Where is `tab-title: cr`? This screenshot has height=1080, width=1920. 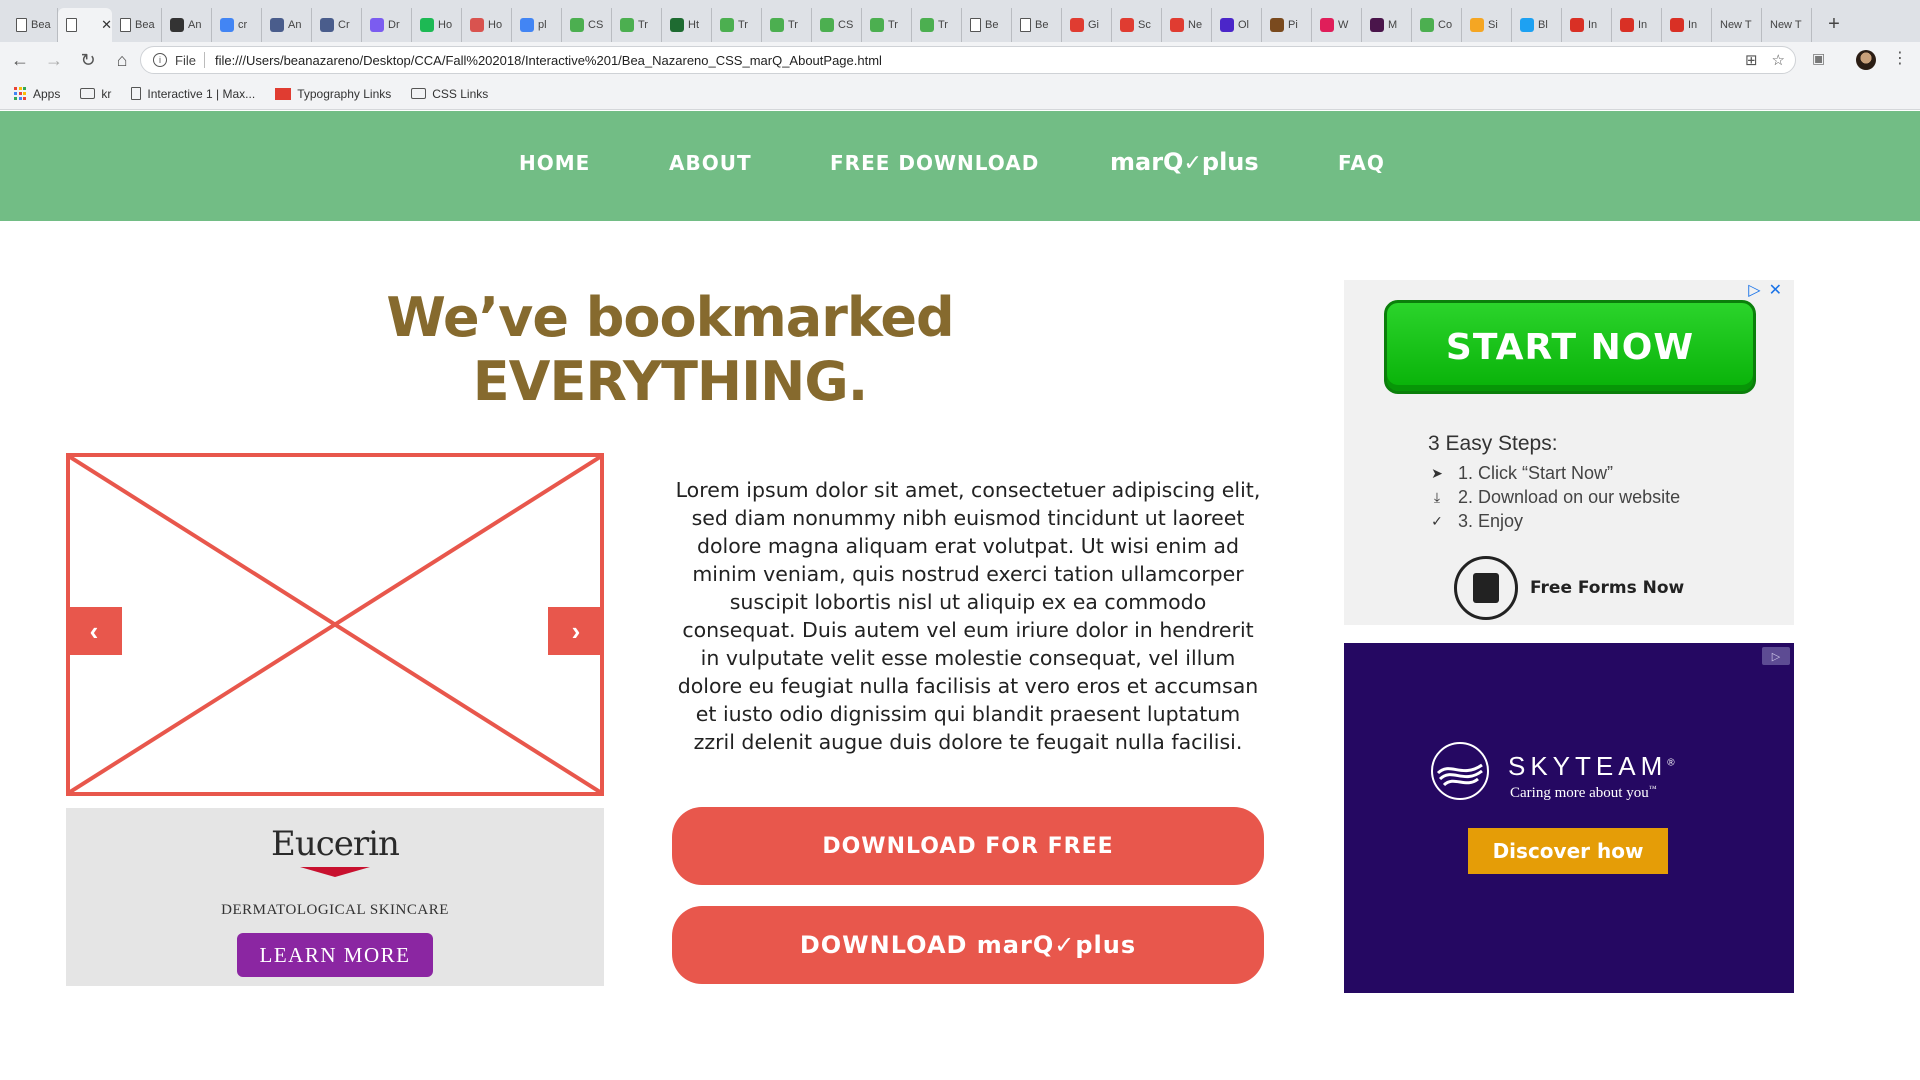 tab-title: cr is located at coordinates (243, 25).